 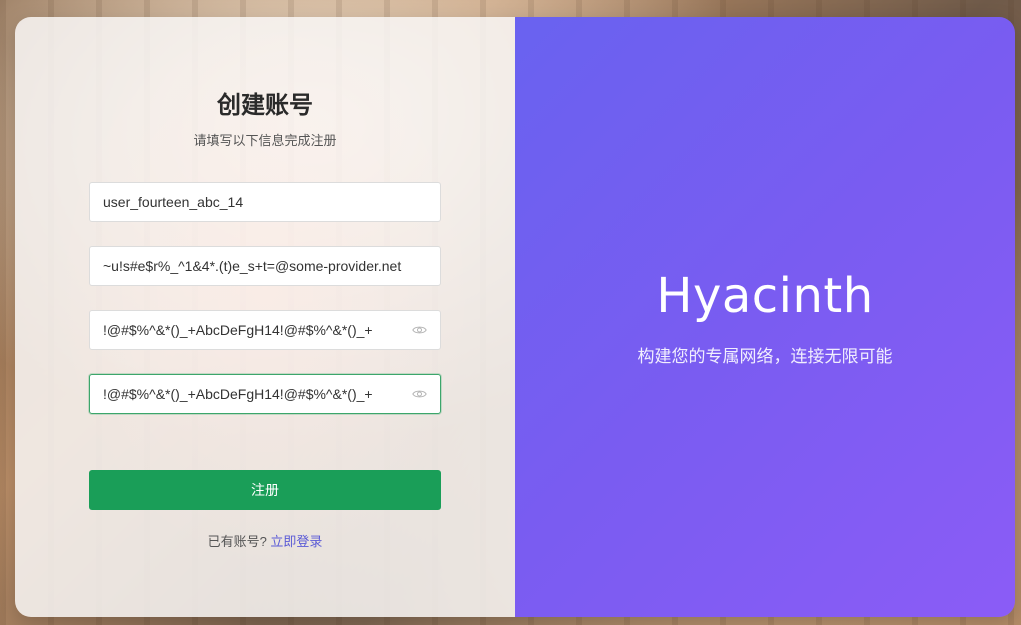 I want to click on confirm-password-input, so click(x=253, y=394).